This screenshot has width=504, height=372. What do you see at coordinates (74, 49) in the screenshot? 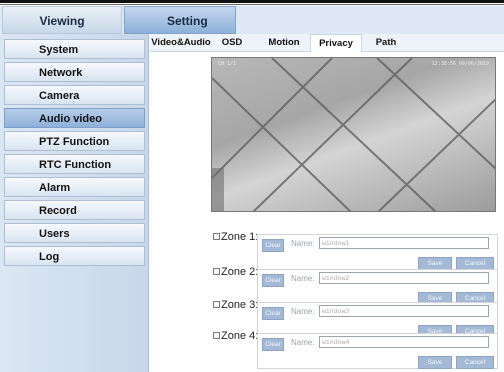
I see `sidebar-item-system: System` at bounding box center [74, 49].